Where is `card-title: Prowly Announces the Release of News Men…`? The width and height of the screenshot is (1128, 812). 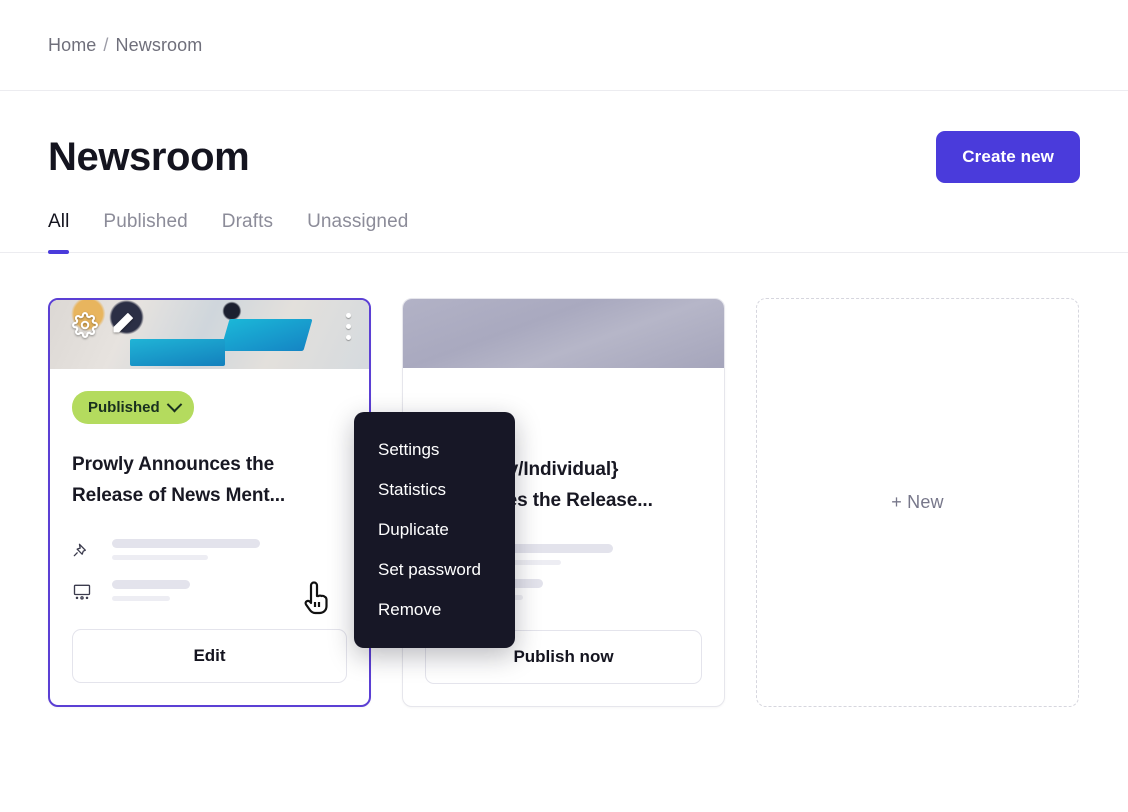
card-title: Prowly Announces the Release of News Men… is located at coordinates (179, 480).